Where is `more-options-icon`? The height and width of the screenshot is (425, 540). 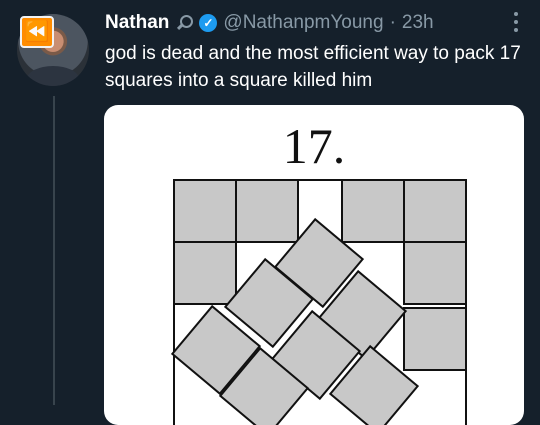
more-options-icon is located at coordinates (516, 22).